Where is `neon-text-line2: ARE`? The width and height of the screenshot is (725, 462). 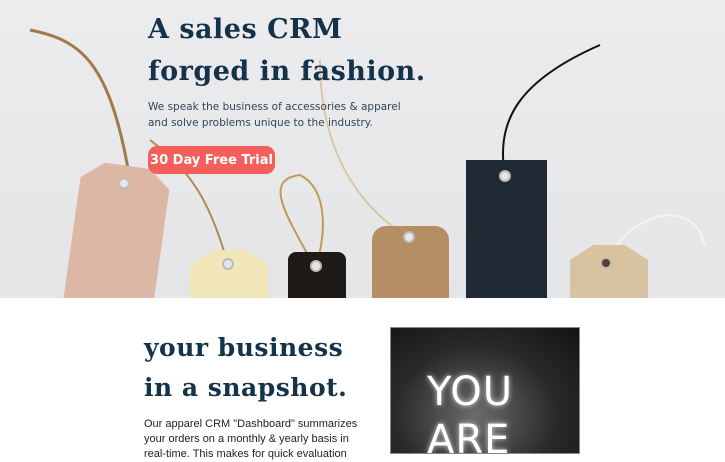 neon-text-line2: ARE is located at coordinates (469, 435).